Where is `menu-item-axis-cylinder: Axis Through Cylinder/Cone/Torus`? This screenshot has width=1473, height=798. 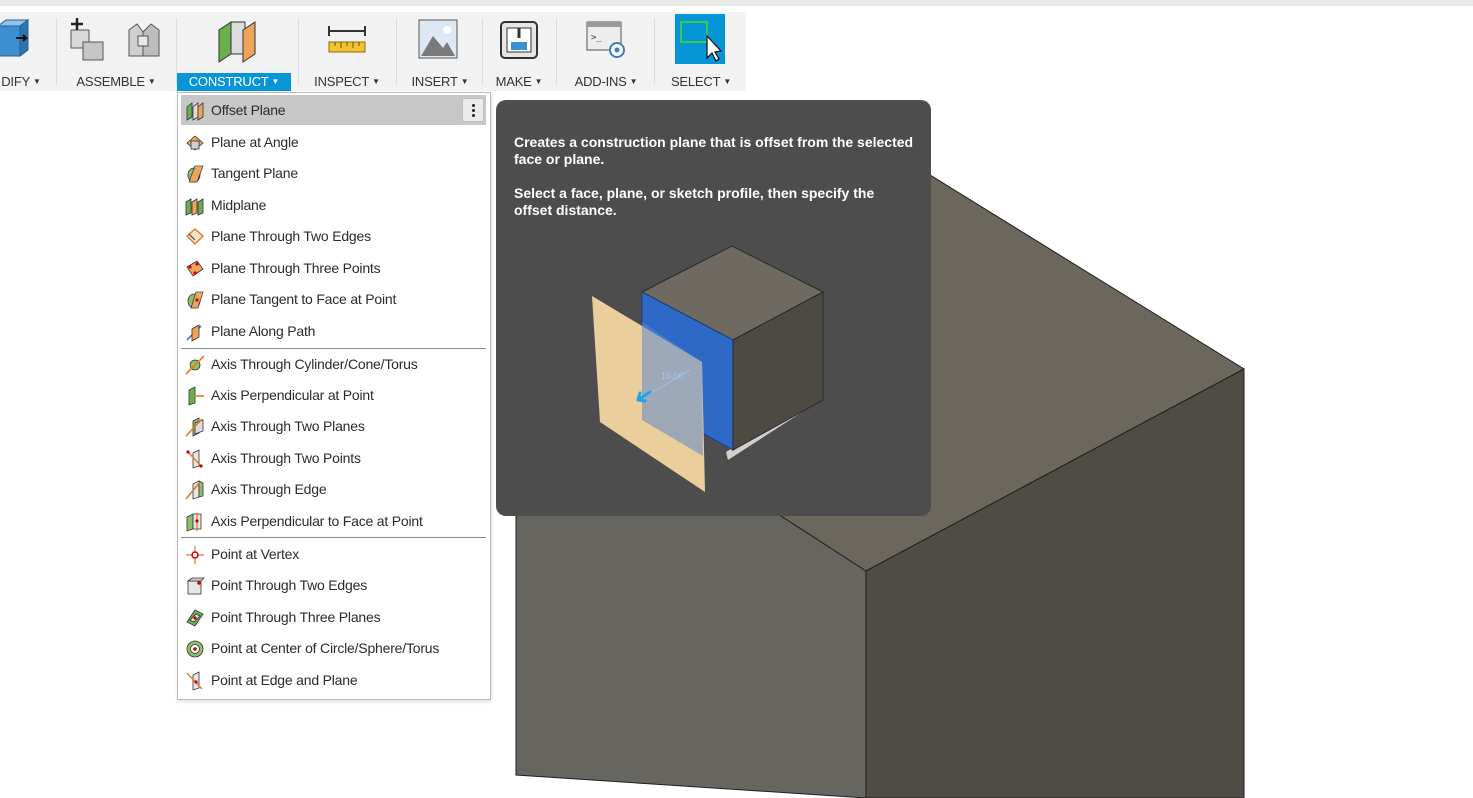 menu-item-axis-cylinder: Axis Through Cylinder/Cone/Torus is located at coordinates (333, 364).